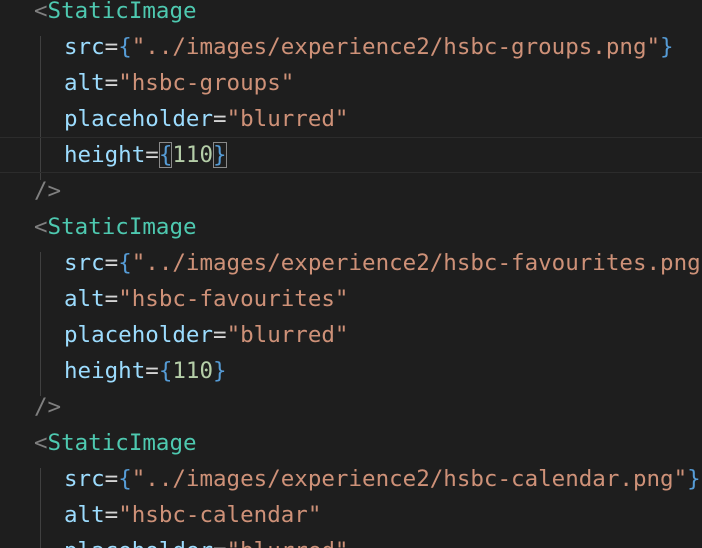  Describe the element at coordinates (220, 155) in the screenshot. I see `bracket-match-highlight: }` at that location.